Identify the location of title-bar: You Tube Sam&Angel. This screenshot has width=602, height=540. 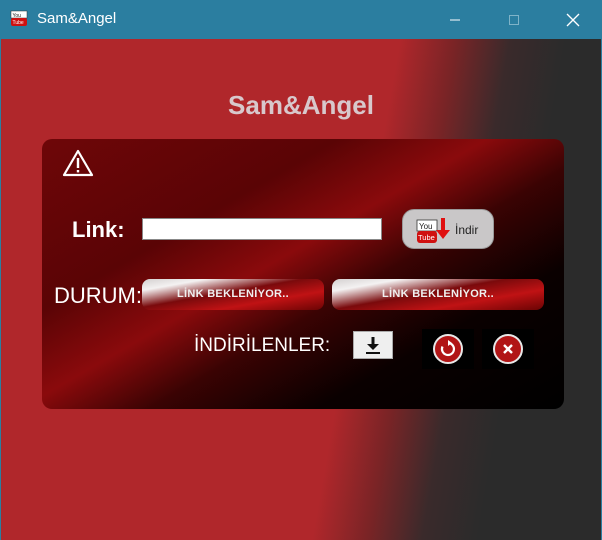
(301, 19).